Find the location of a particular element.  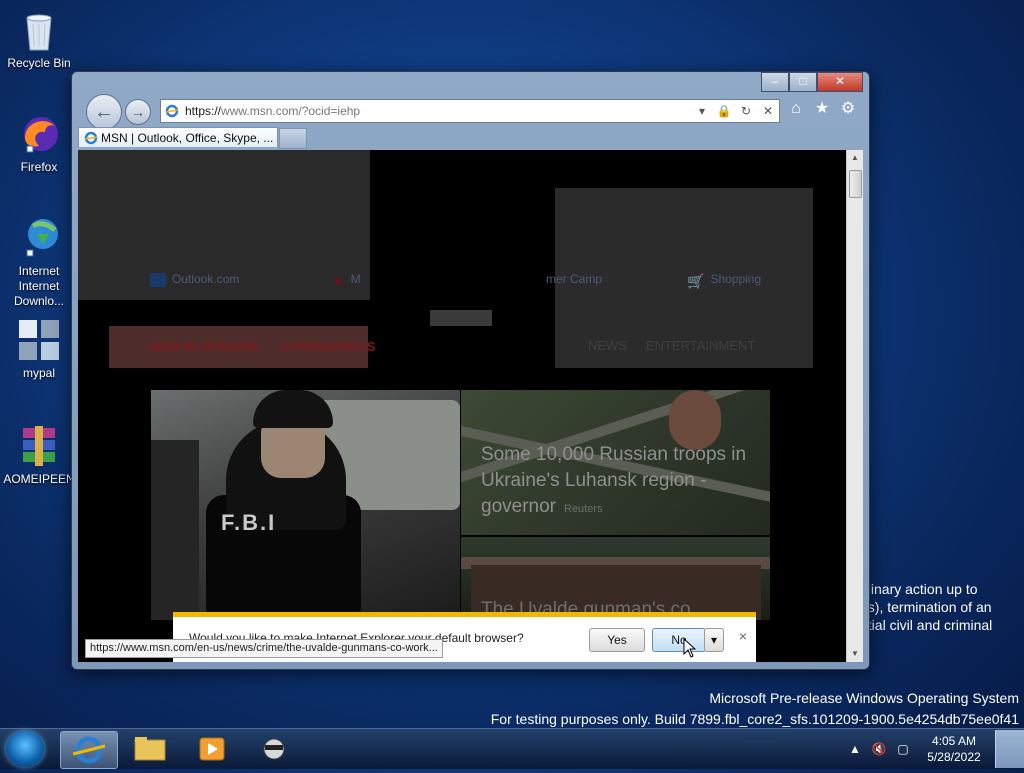

close-window-button: ✕ is located at coordinates (840, 82).